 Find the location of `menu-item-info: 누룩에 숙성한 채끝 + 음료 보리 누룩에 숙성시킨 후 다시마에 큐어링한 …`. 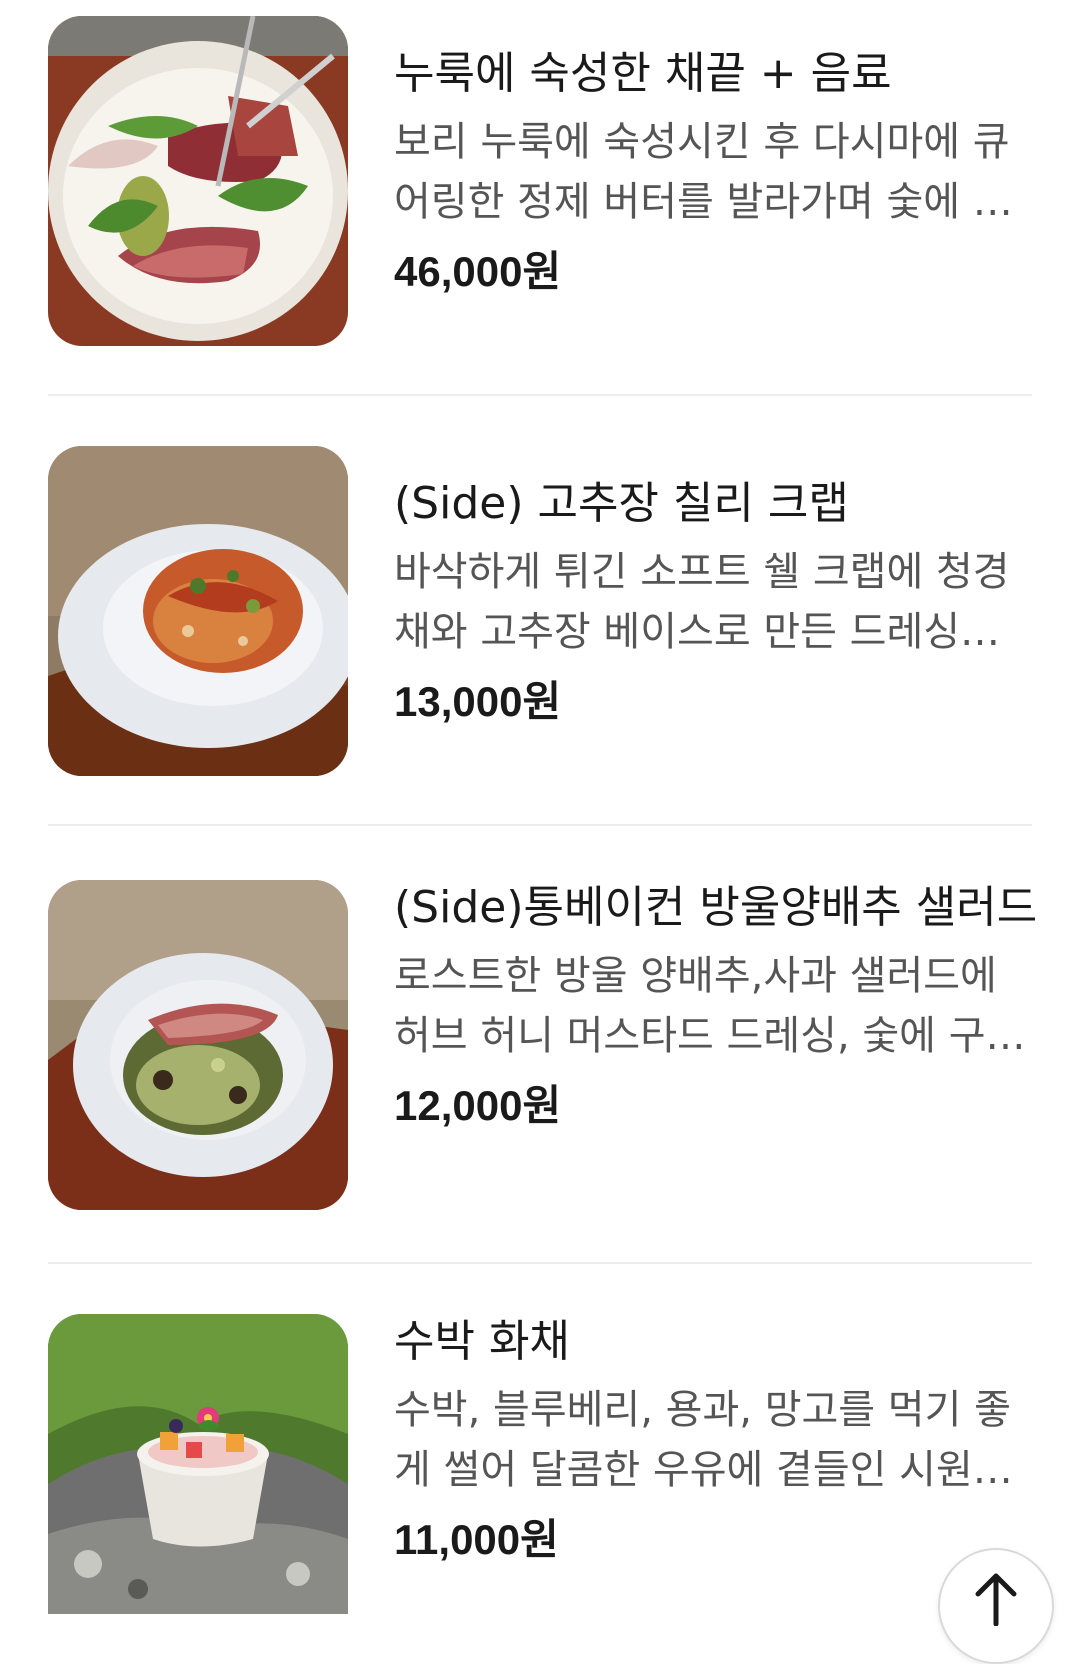

menu-item-info: 누룩에 숙성한 채끝 + 음료 보리 누룩에 숙성시킨 후 다시마에 큐어링한 … is located at coordinates (716, 158).